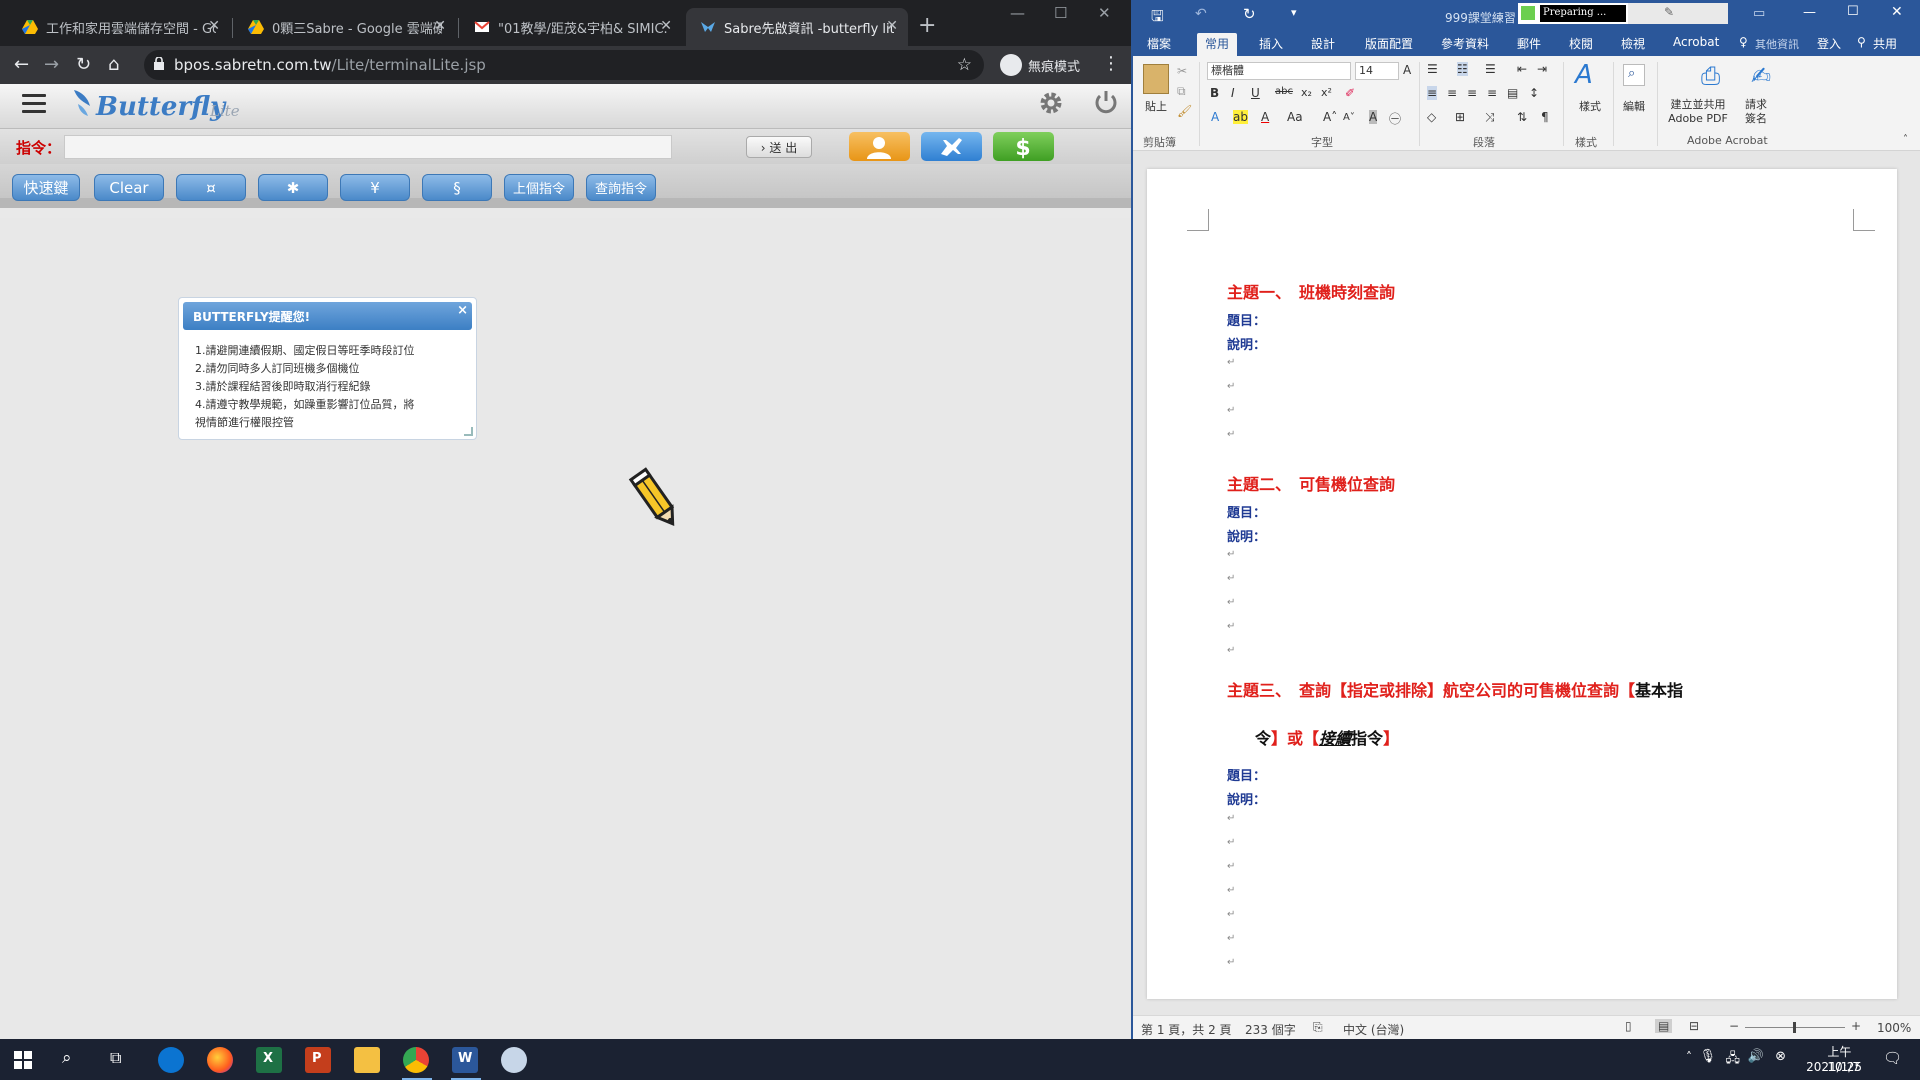 This screenshot has height=1080, width=1920. What do you see at coordinates (1759, 13) in the screenshot?
I see `ribbon-display-icon: ▭` at bounding box center [1759, 13].